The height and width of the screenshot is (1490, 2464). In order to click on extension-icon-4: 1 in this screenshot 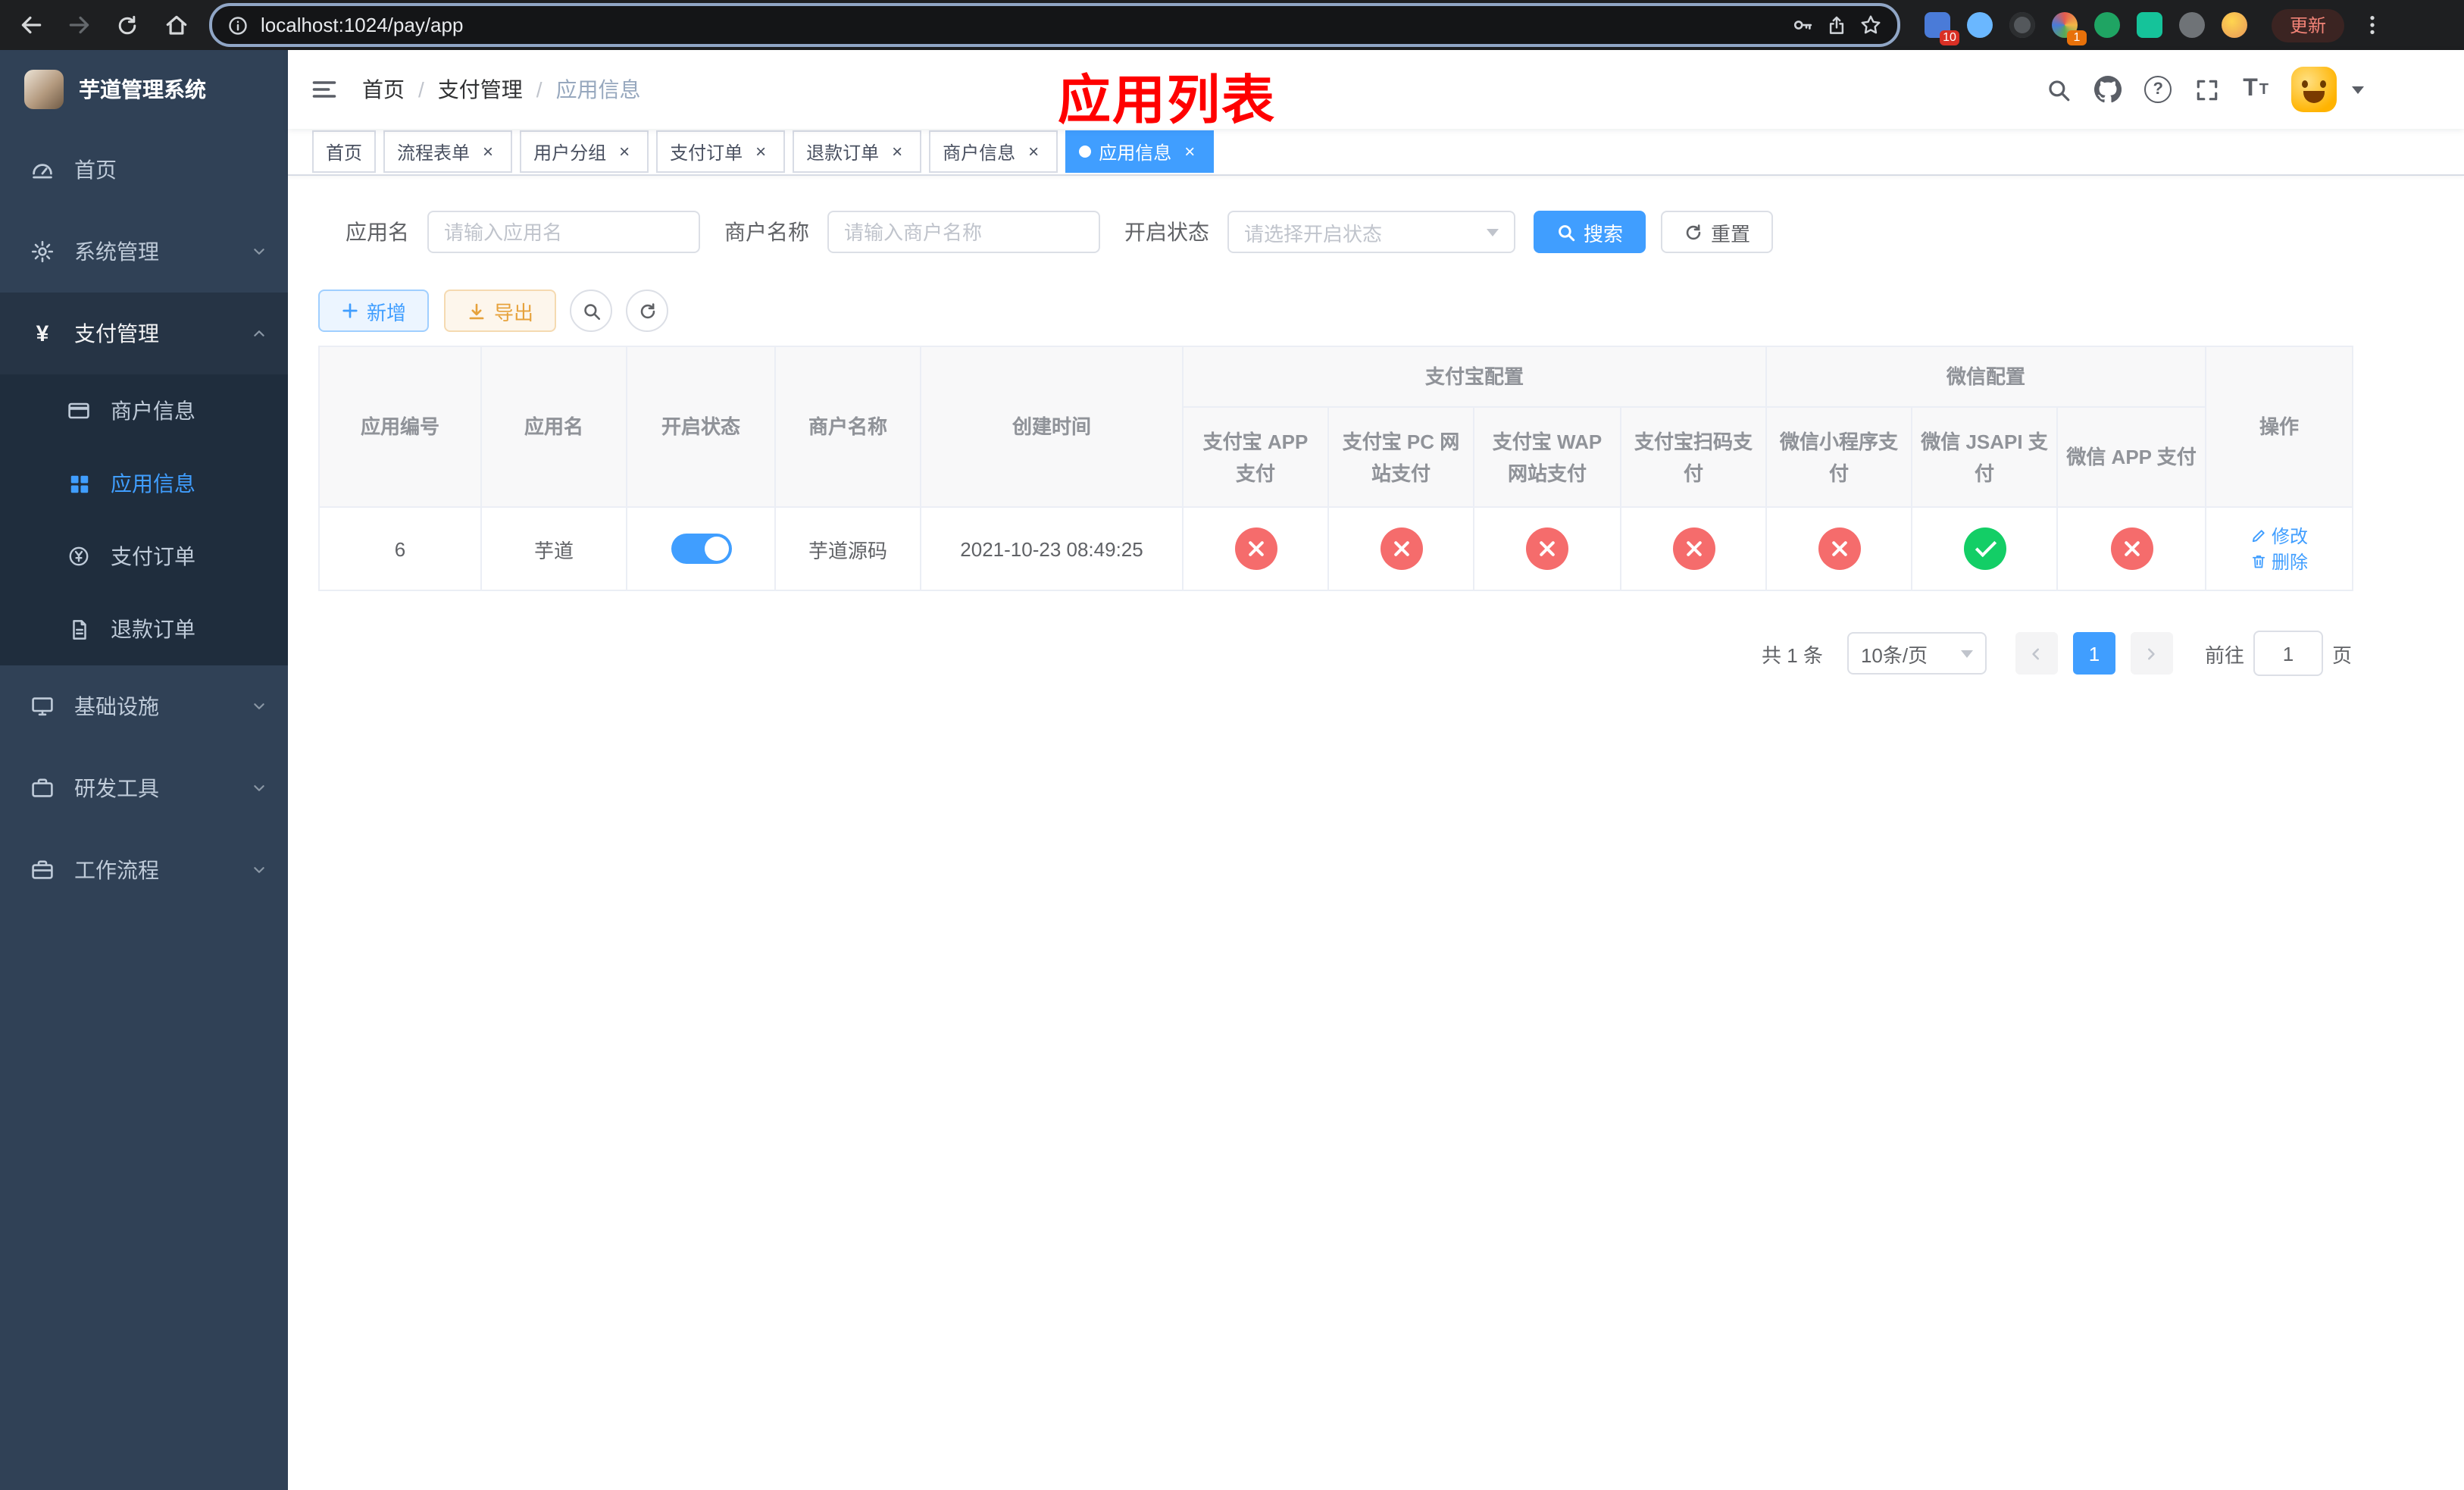, I will do `click(2069, 28)`.